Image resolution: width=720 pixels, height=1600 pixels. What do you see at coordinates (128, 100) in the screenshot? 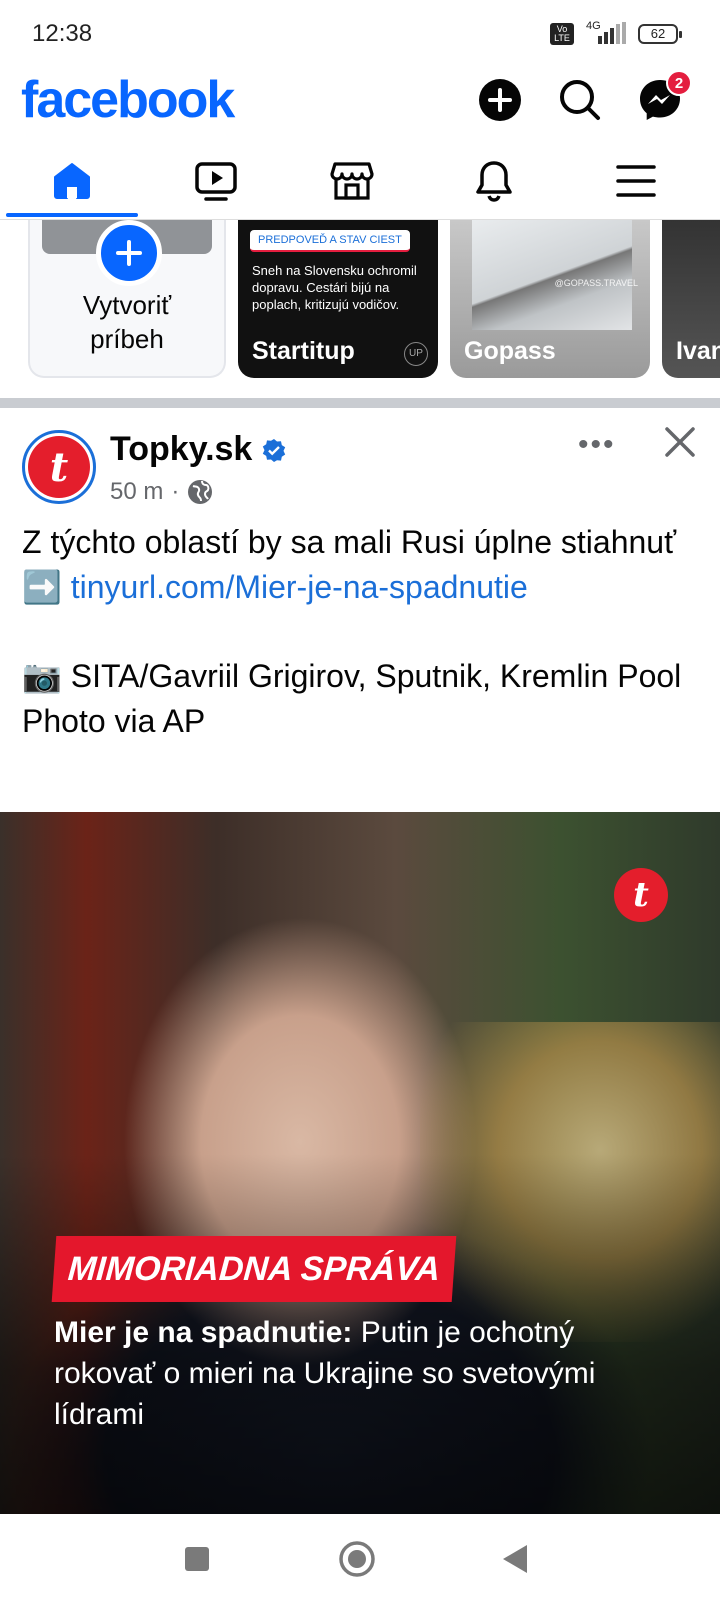
I see `facebook-logo: facebook` at bounding box center [128, 100].